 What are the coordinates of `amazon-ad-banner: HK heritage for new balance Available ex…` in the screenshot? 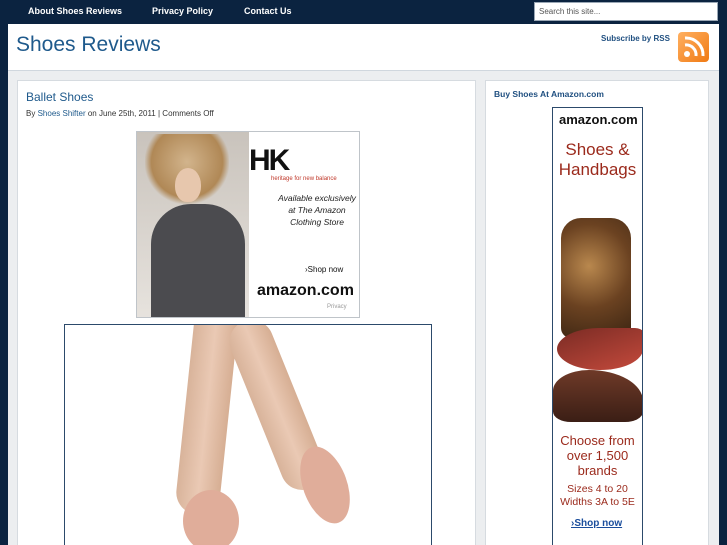 It's located at (248, 224).